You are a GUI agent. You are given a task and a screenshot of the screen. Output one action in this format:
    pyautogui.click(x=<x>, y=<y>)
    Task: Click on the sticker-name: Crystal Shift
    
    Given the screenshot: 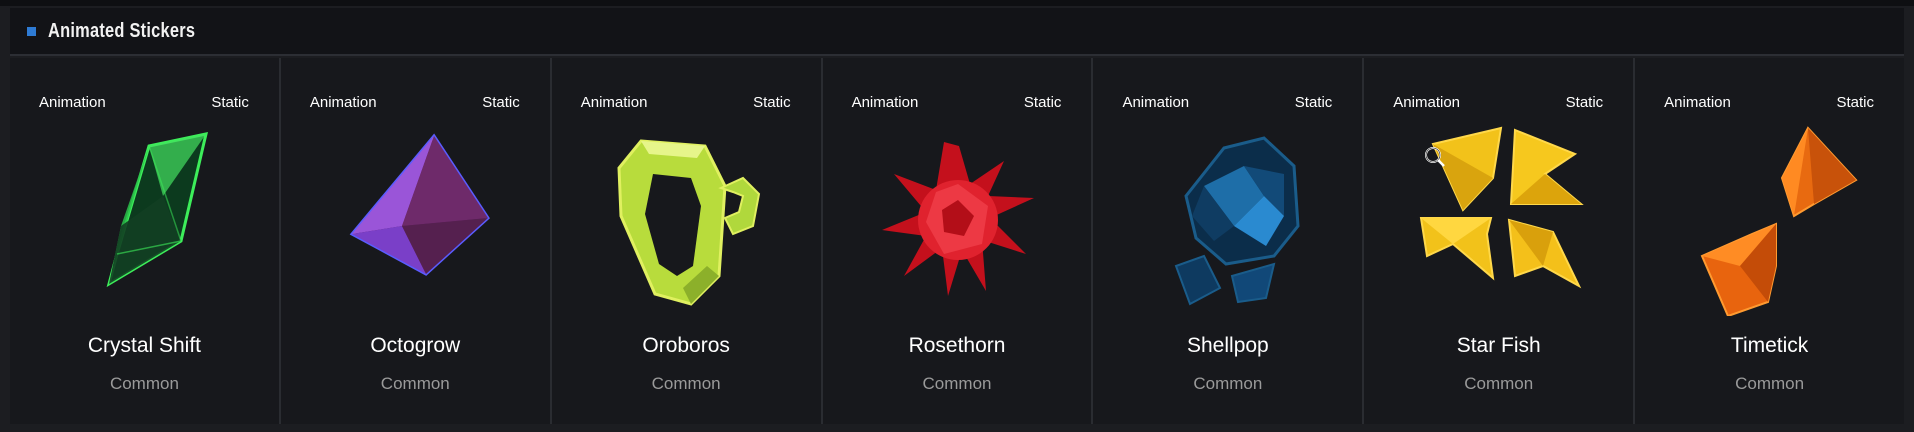 What is the action you would take?
    pyautogui.click(x=144, y=345)
    